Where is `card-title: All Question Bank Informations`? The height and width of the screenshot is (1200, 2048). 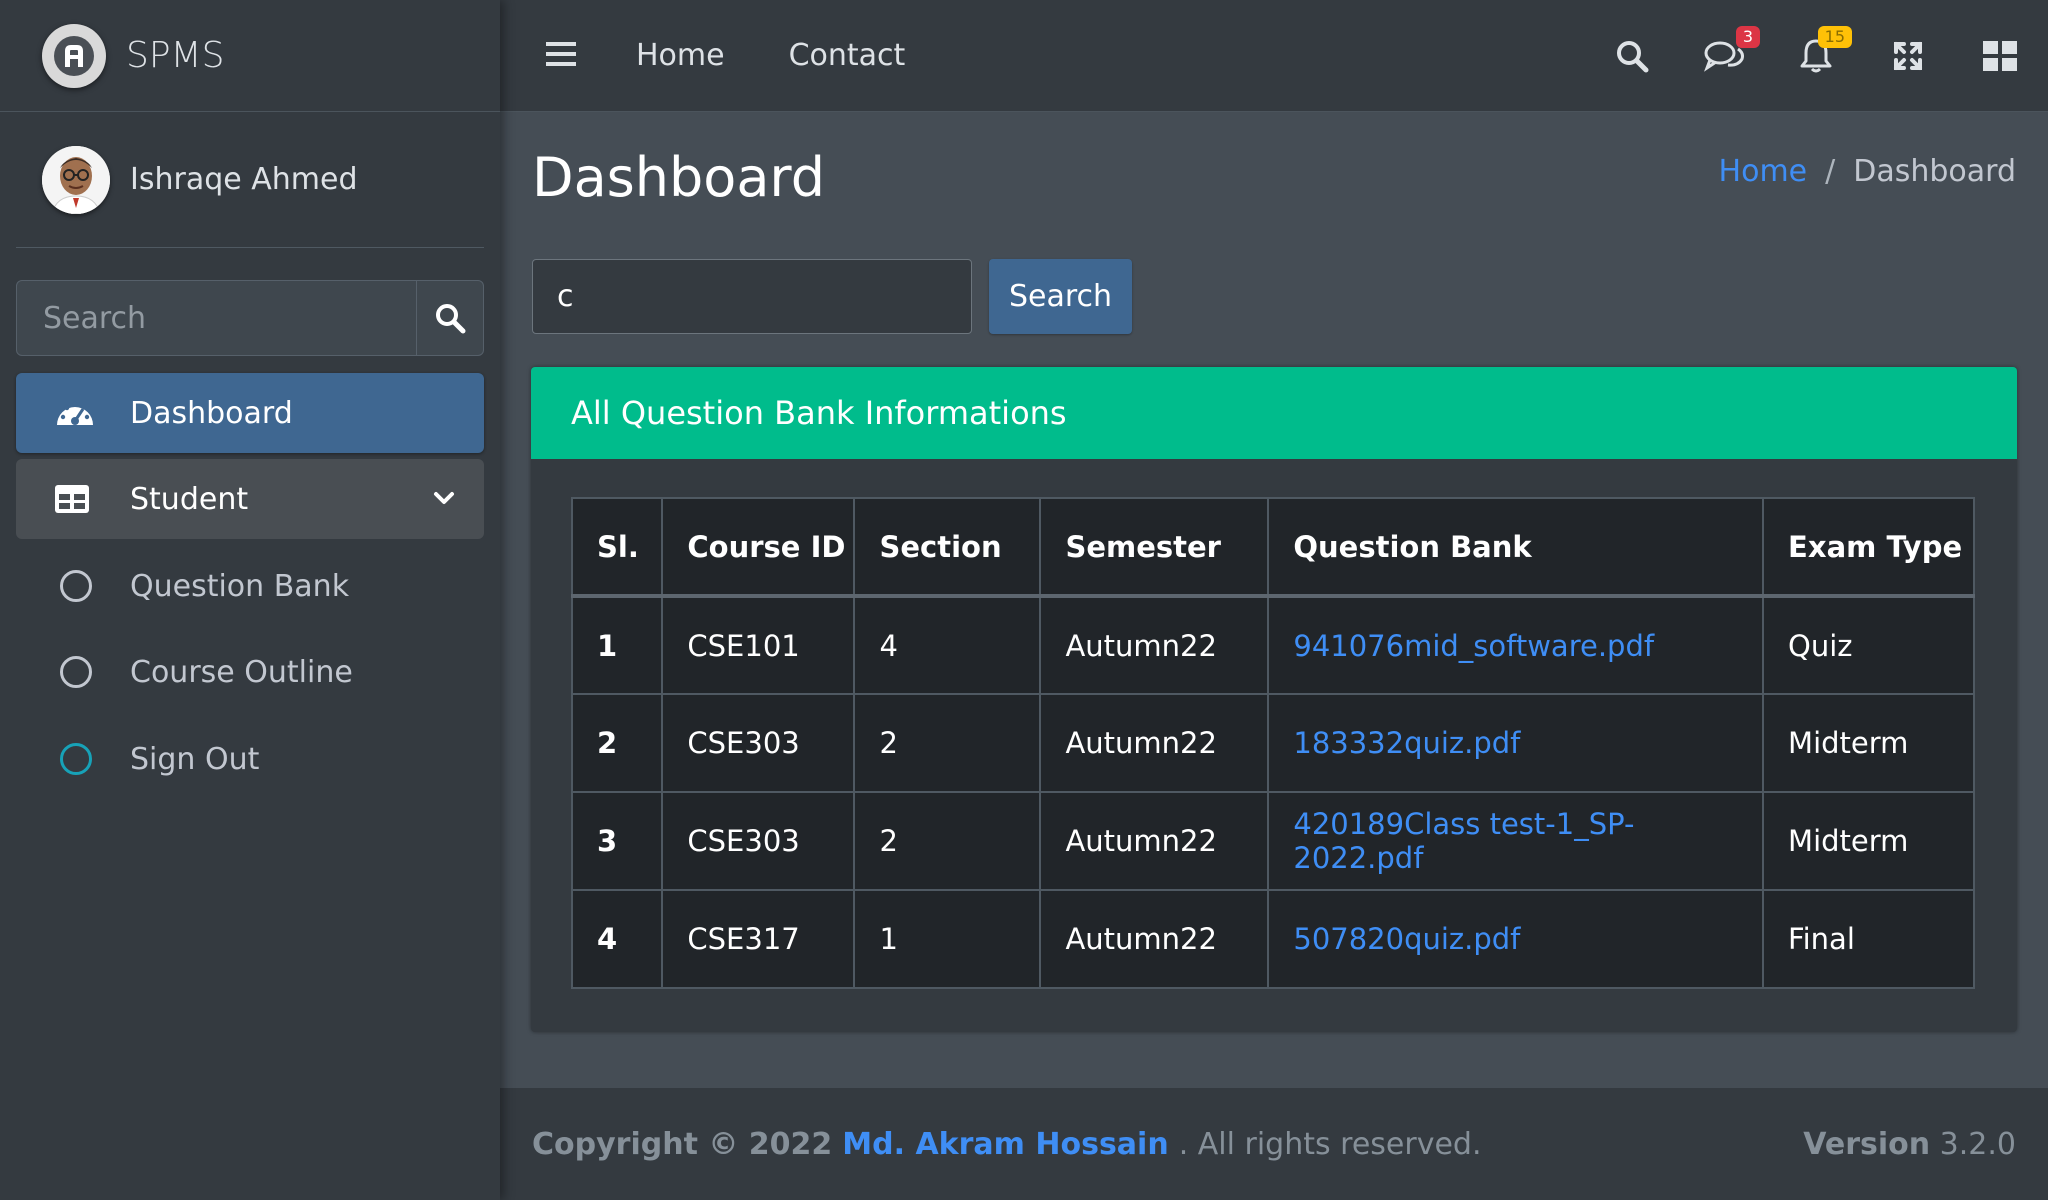
card-title: All Question Bank Informations is located at coordinates (1274, 413).